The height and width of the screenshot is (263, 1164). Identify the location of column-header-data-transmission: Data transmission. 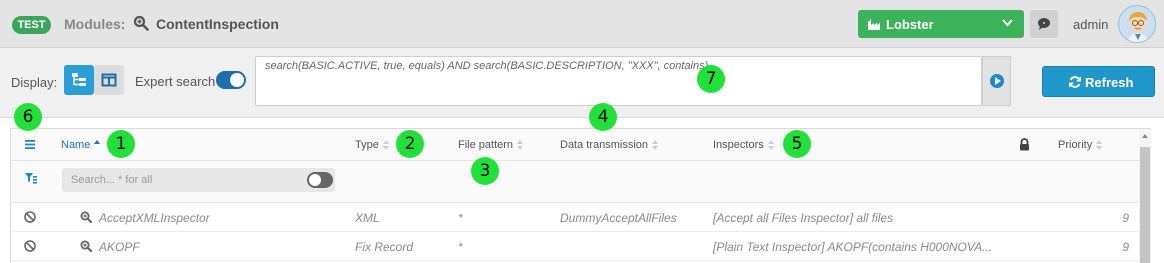
(609, 145).